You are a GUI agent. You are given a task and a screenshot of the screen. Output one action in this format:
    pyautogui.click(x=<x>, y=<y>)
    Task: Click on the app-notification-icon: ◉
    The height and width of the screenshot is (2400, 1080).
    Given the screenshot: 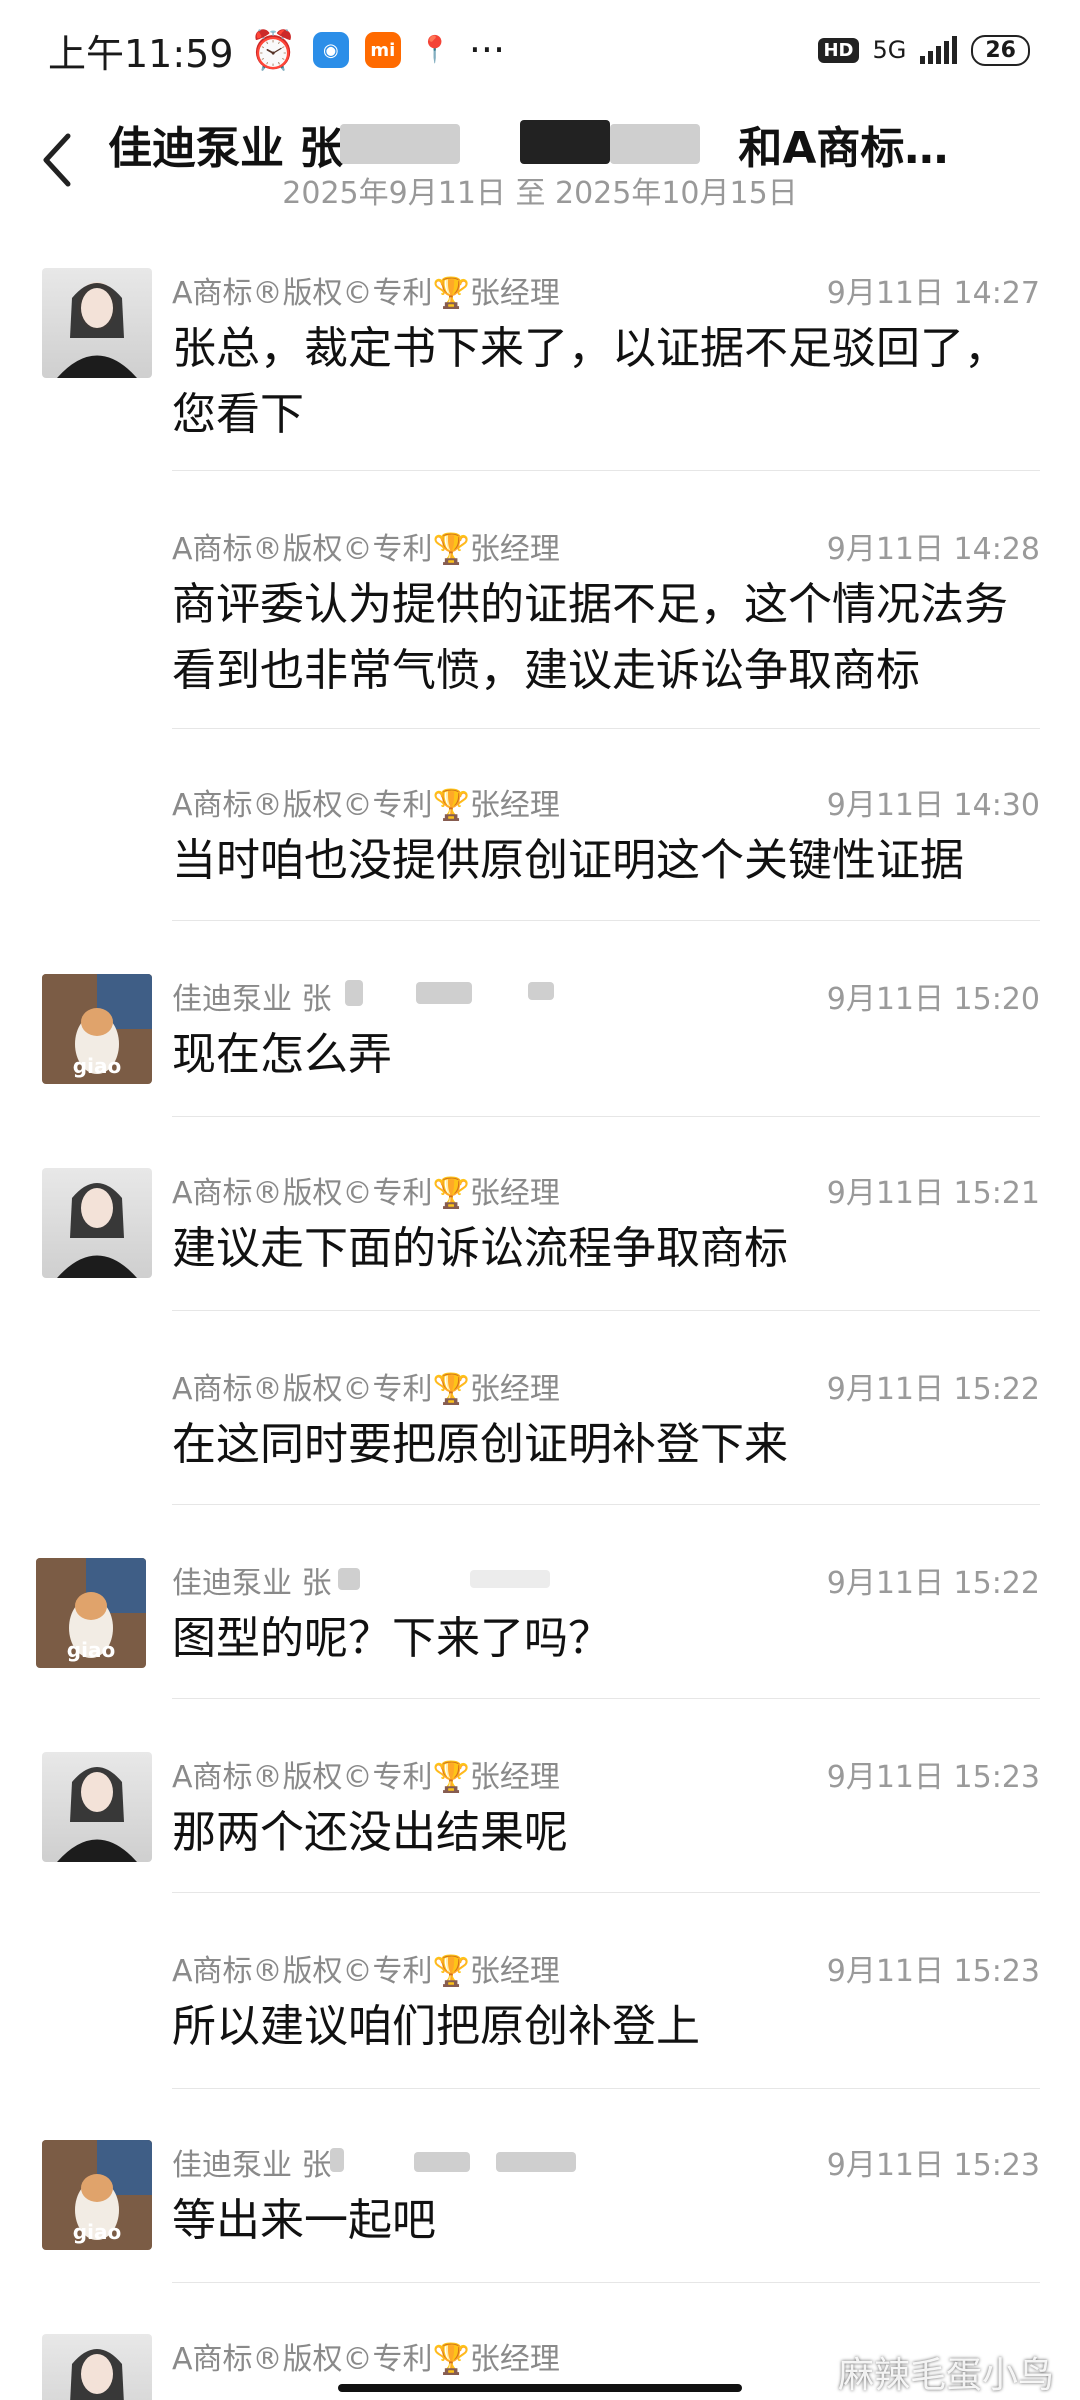 What is the action you would take?
    pyautogui.click(x=330, y=50)
    